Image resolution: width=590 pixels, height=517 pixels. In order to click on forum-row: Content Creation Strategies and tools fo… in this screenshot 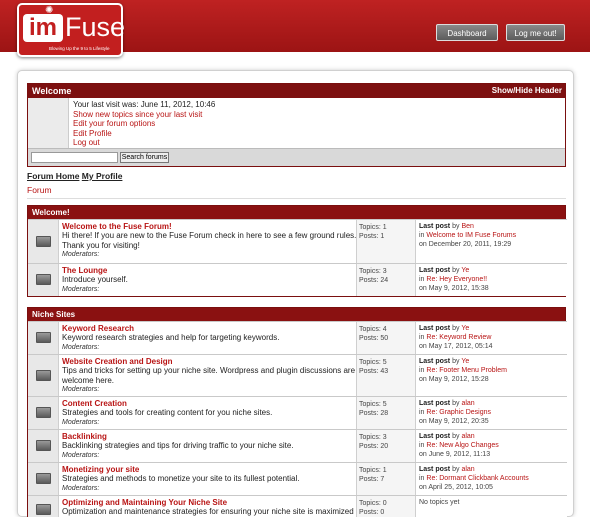, I will do `click(297, 412)`.